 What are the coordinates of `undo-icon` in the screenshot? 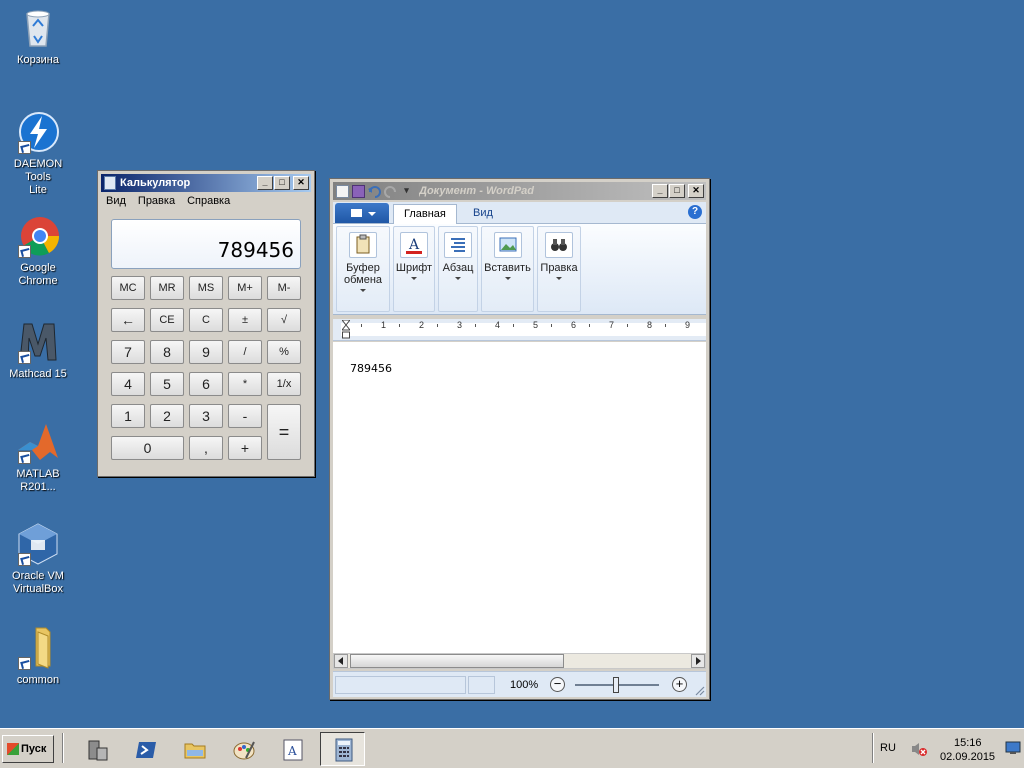 It's located at (374, 191).